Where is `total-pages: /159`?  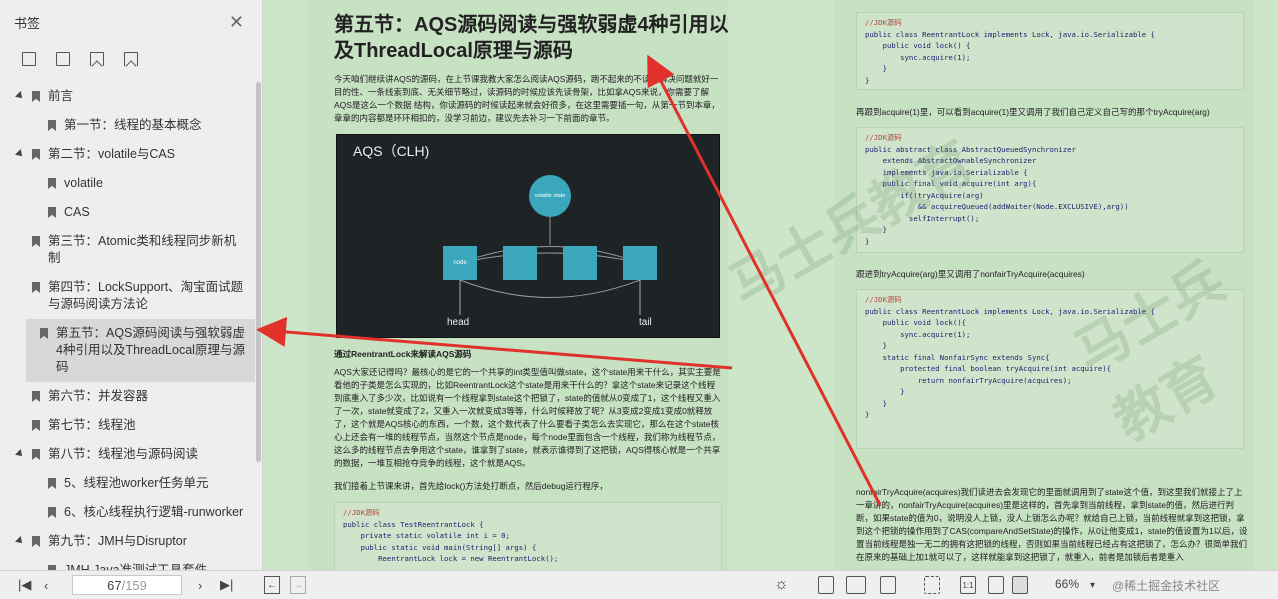
total-pages: /159 is located at coordinates (134, 585).